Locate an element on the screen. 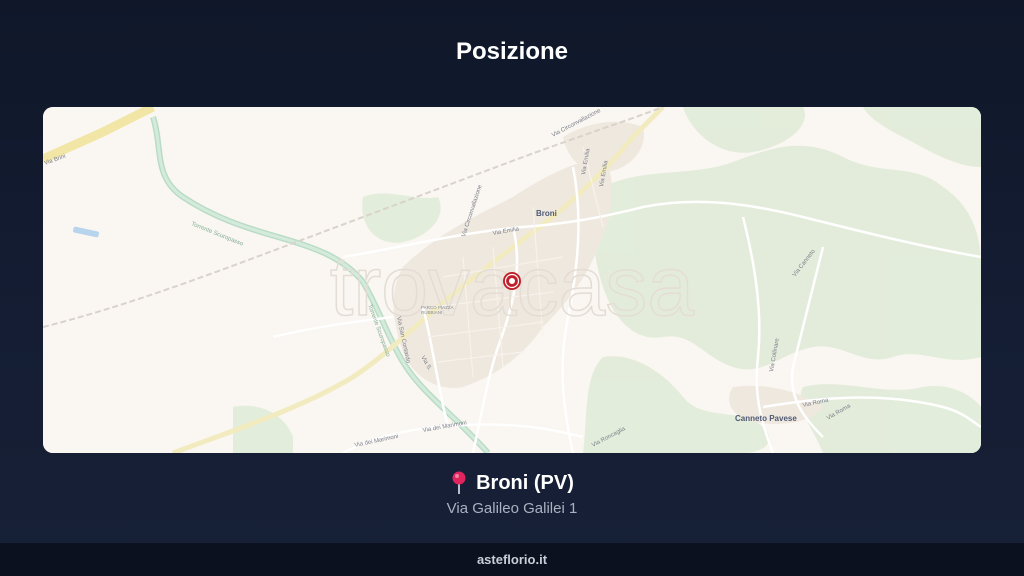 Image resolution: width=1024 pixels, height=576 pixels. location-marker-icon is located at coordinates (512, 281).